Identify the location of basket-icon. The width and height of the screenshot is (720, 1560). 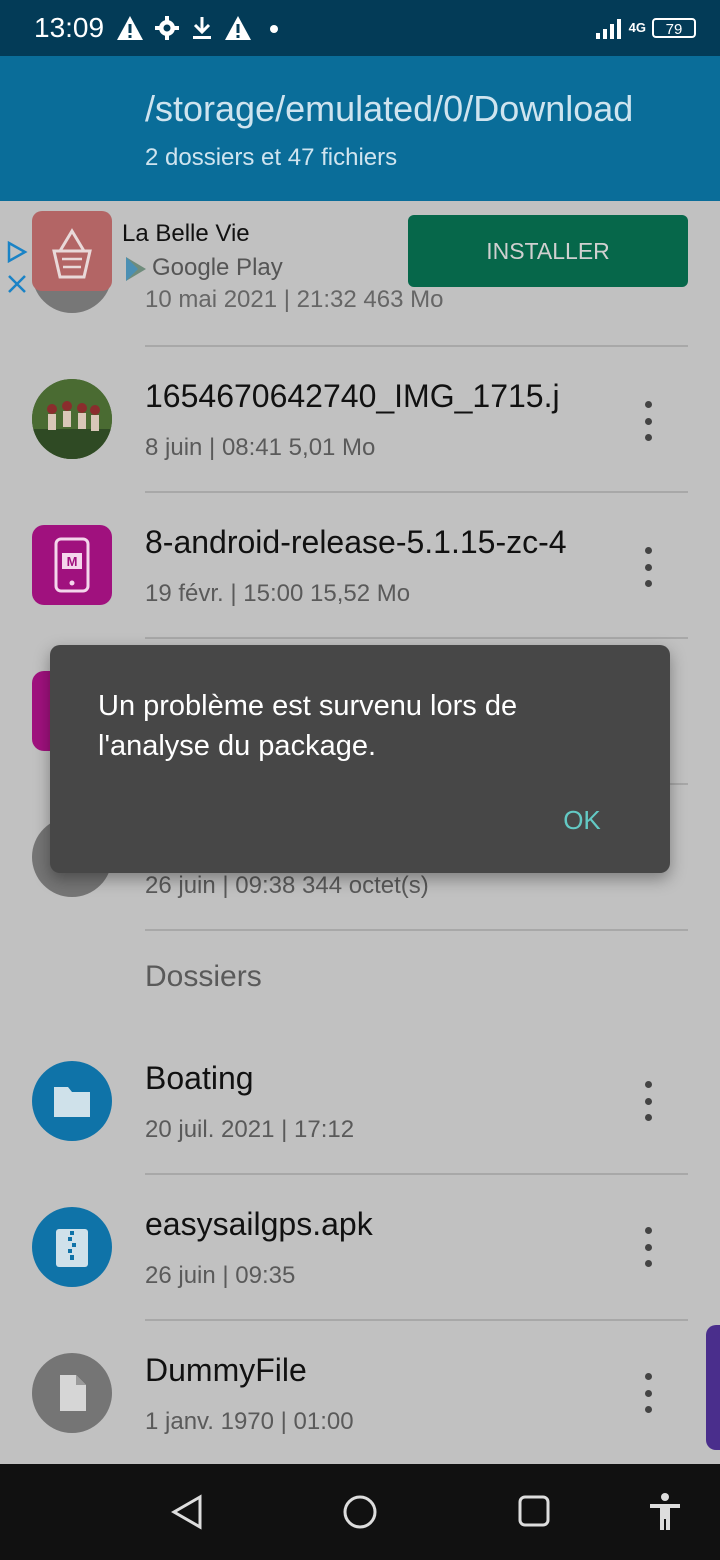
(72, 253).